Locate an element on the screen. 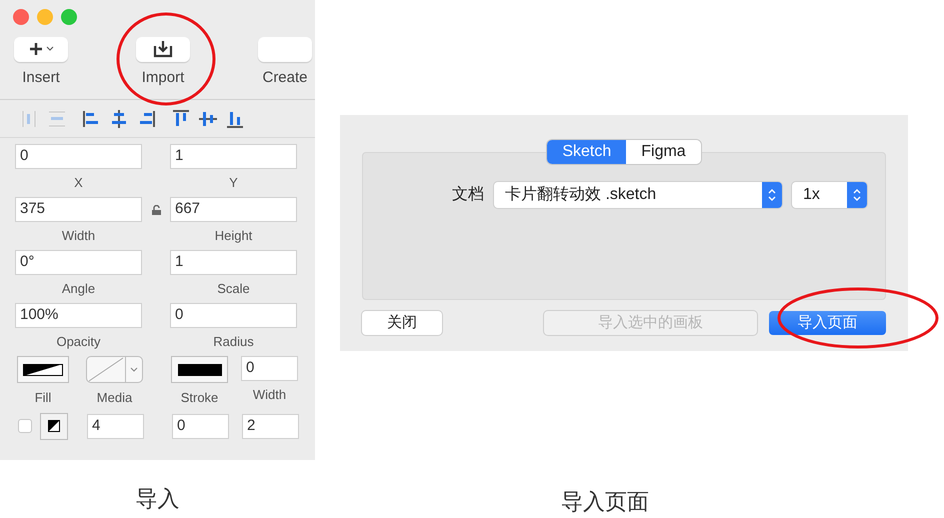 The image size is (944, 518). field-label: Height is located at coordinates (234, 236).